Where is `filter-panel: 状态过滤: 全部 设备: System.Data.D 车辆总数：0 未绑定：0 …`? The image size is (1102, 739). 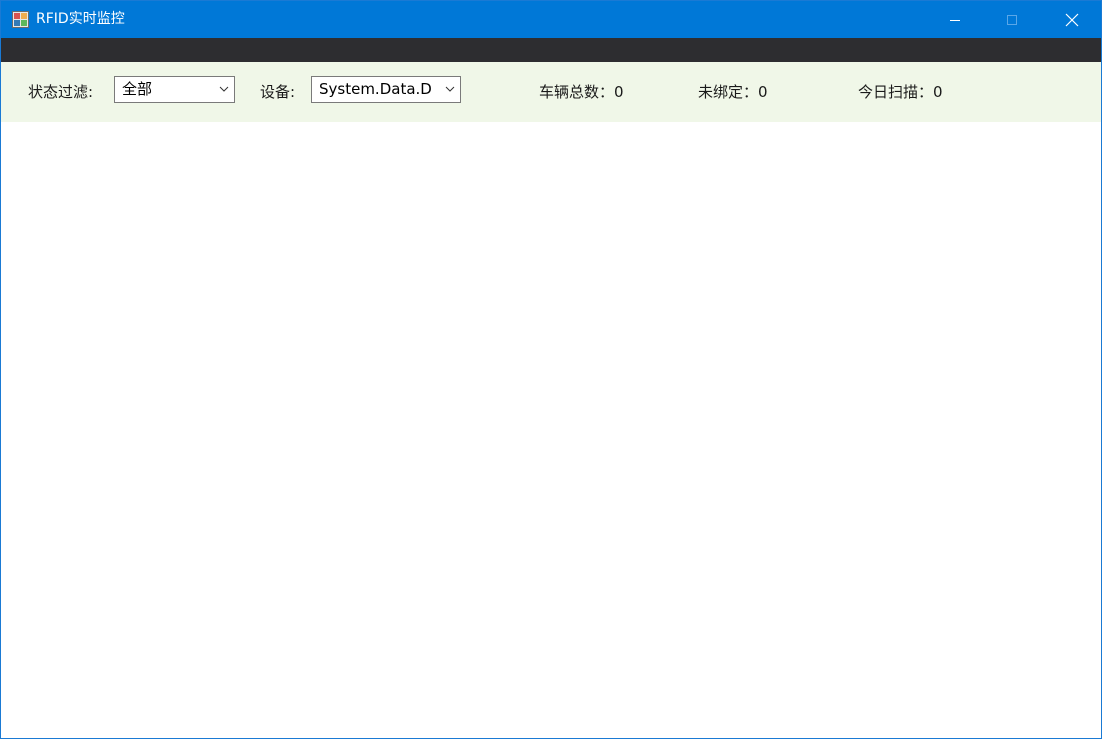 filter-panel: 状态过滤: 全部 设备: System.Data.D 车辆总数：0 未绑定：0 … is located at coordinates (551, 92).